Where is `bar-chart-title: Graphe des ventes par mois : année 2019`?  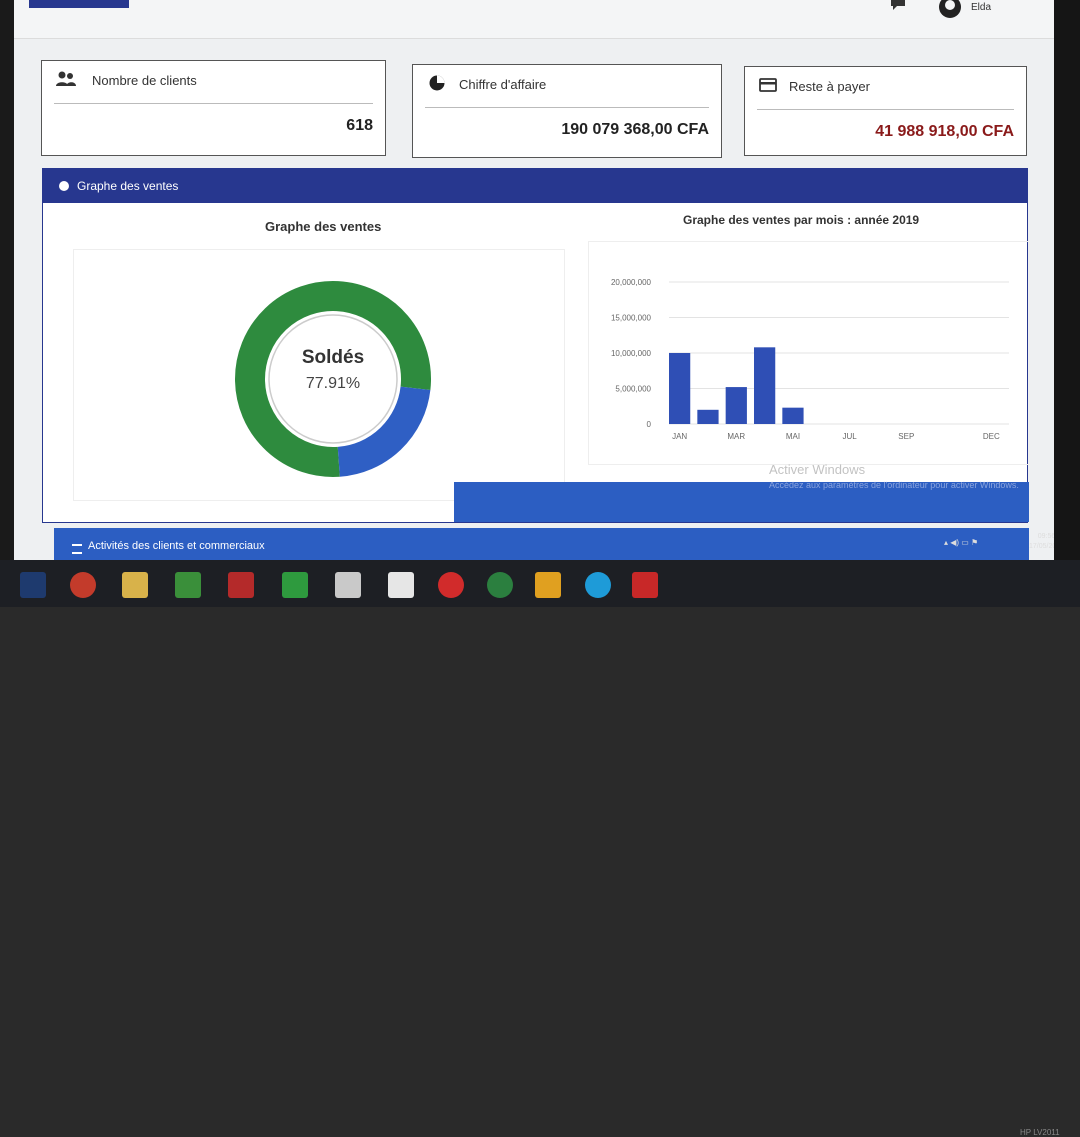 bar-chart-title: Graphe des ventes par mois : année 2019 is located at coordinates (801, 220).